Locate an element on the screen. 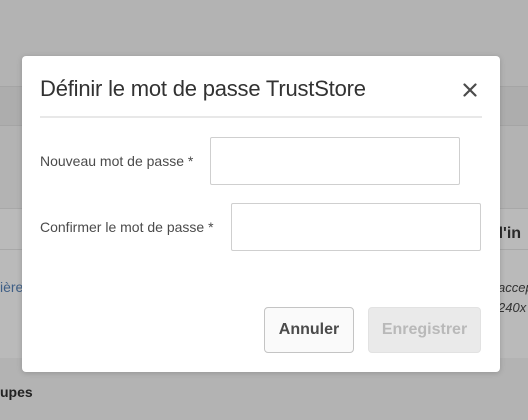  close-icon is located at coordinates (470, 90).